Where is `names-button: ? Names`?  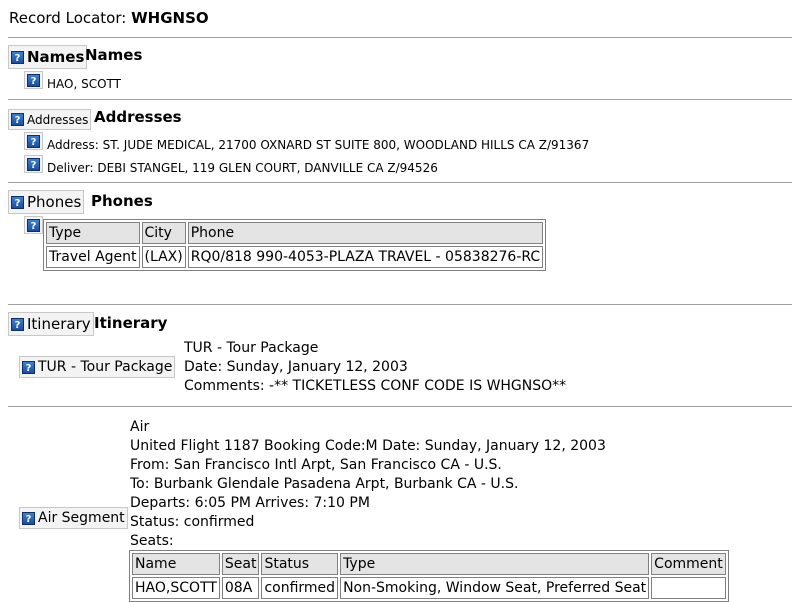 names-button: ? Names is located at coordinates (48, 57).